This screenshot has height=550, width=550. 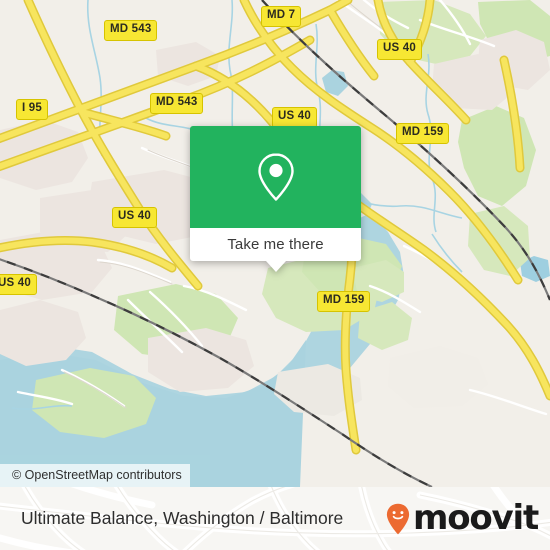 What do you see at coordinates (177, 103) in the screenshot?
I see `shield-md-543-mid: MD 543` at bounding box center [177, 103].